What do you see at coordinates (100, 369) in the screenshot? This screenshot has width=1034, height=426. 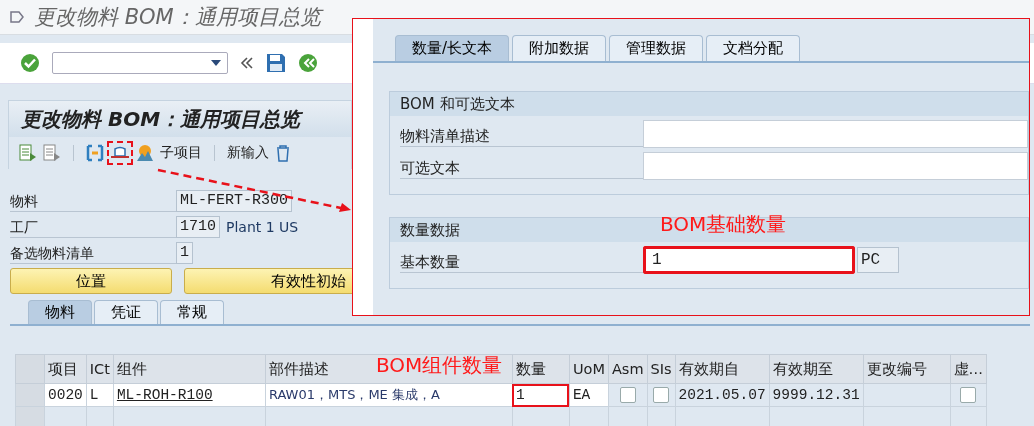 I see `column-header: ICt` at bounding box center [100, 369].